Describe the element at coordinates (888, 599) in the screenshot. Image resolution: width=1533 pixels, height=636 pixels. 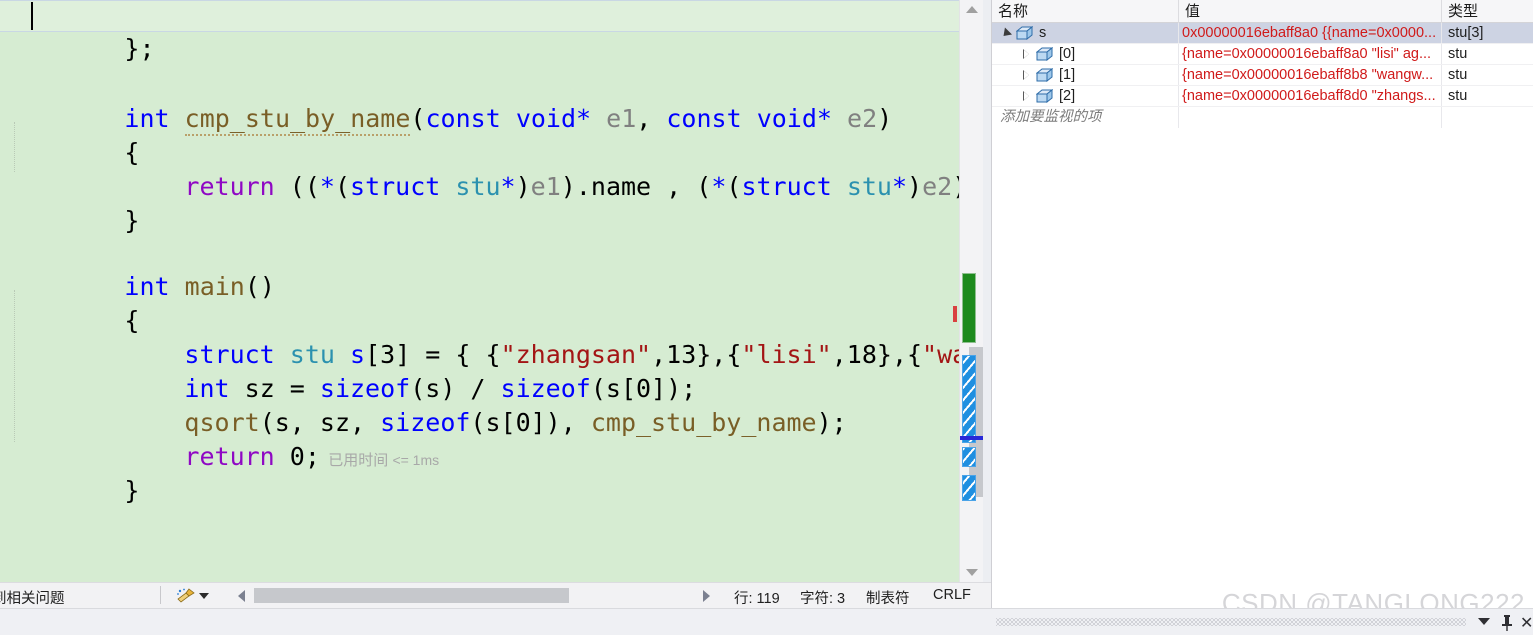
I see `status-tab-mode: 制表符` at that location.